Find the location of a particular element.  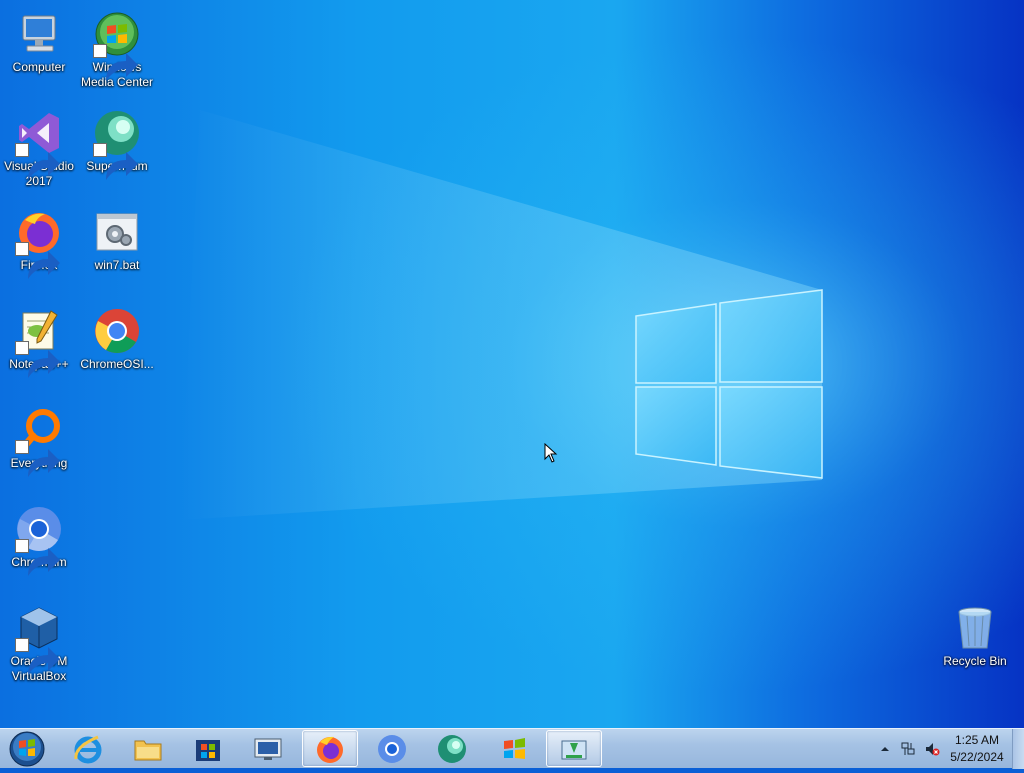

desktop-icon-notepadpp: Notepad++ is located at coordinates (39, 340).